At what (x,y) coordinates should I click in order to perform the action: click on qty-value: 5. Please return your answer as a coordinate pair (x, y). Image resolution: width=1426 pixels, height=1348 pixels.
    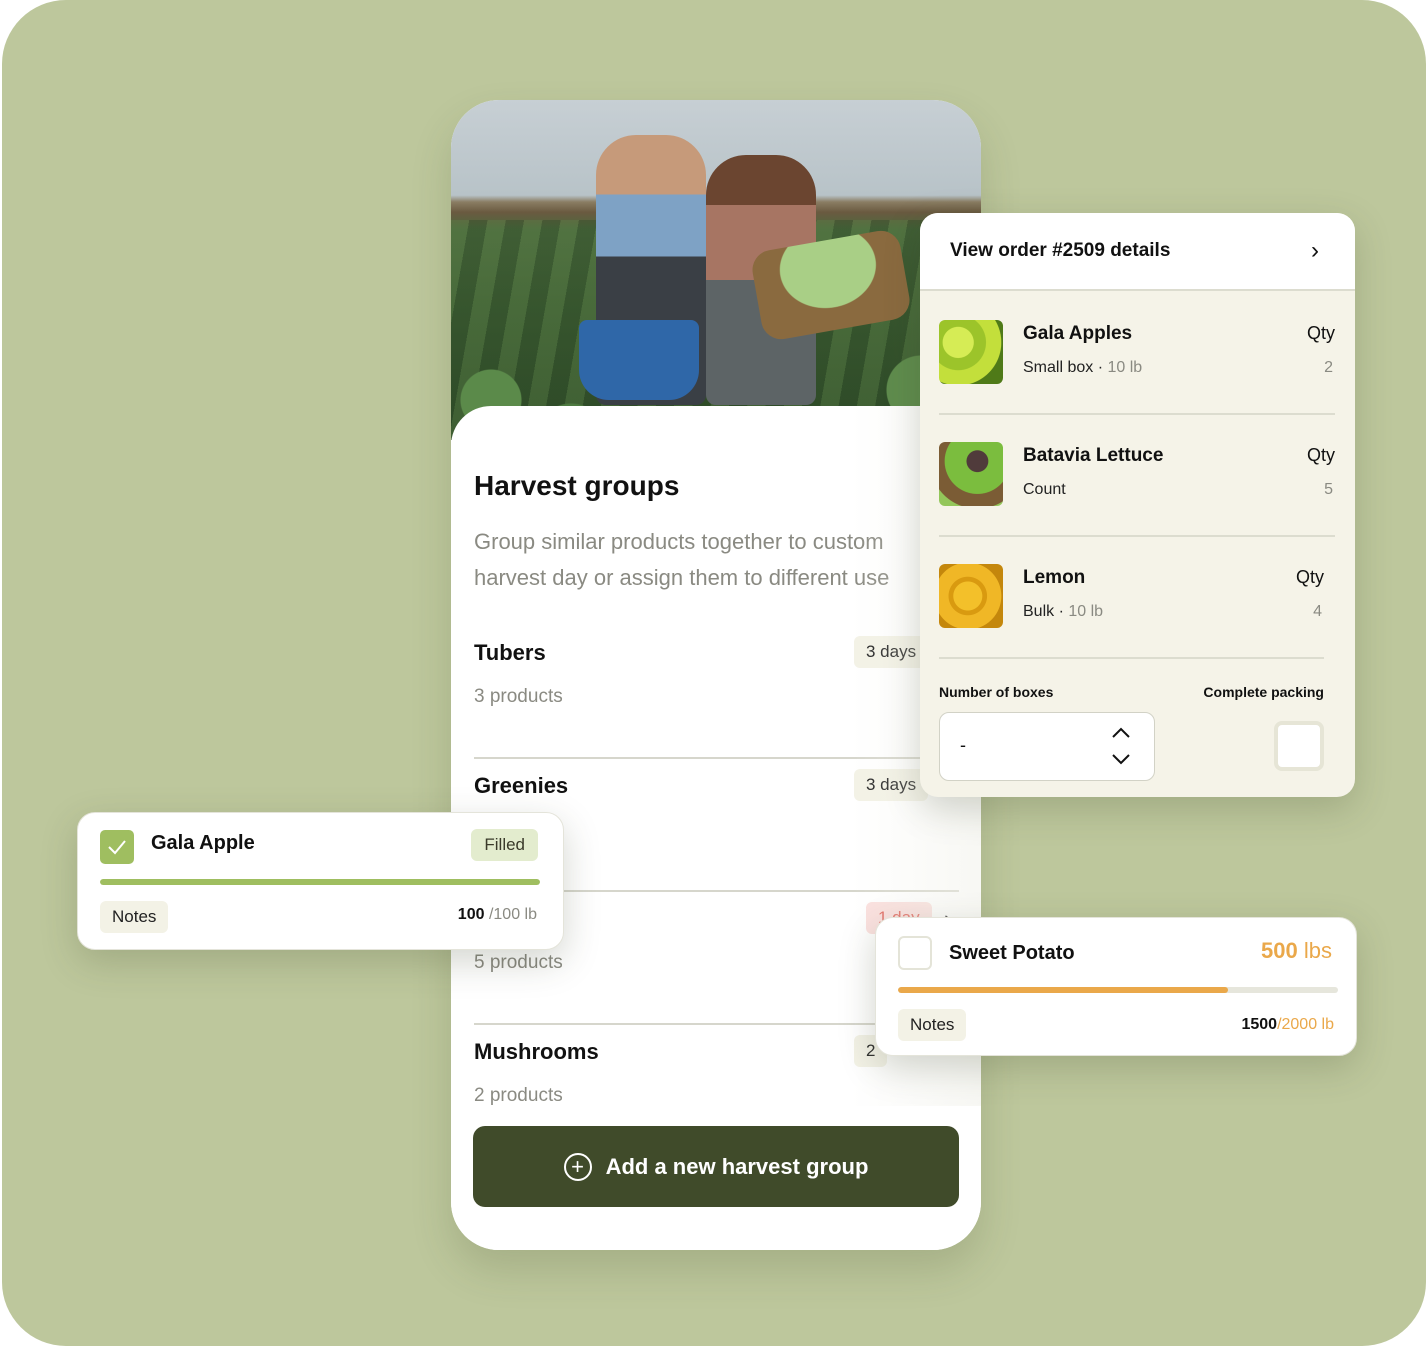
    Looking at the image, I should click on (1328, 489).